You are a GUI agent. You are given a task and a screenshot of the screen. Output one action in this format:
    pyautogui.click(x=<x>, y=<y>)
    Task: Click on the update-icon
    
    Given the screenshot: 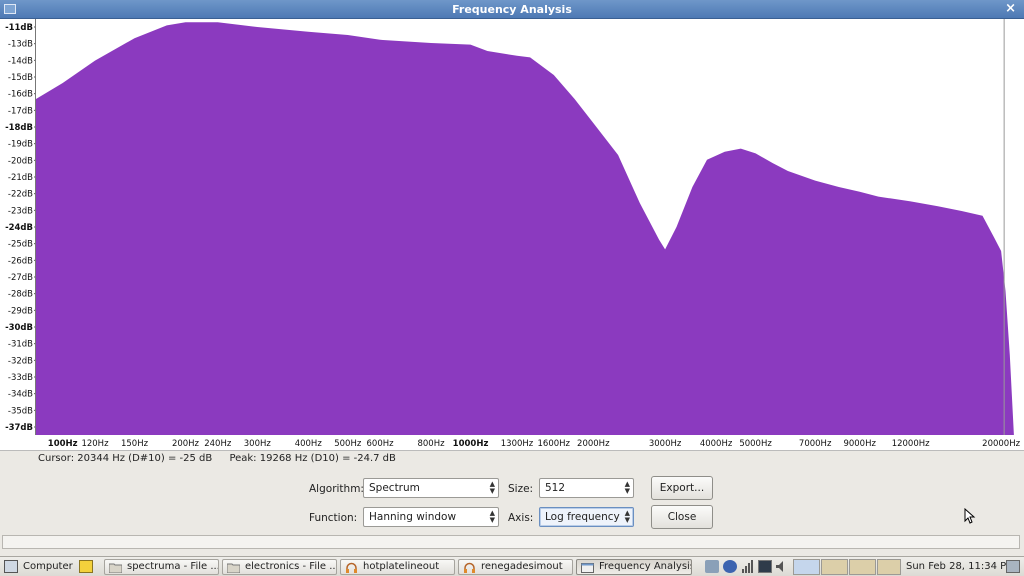 What is the action you would take?
    pyautogui.click(x=730, y=566)
    